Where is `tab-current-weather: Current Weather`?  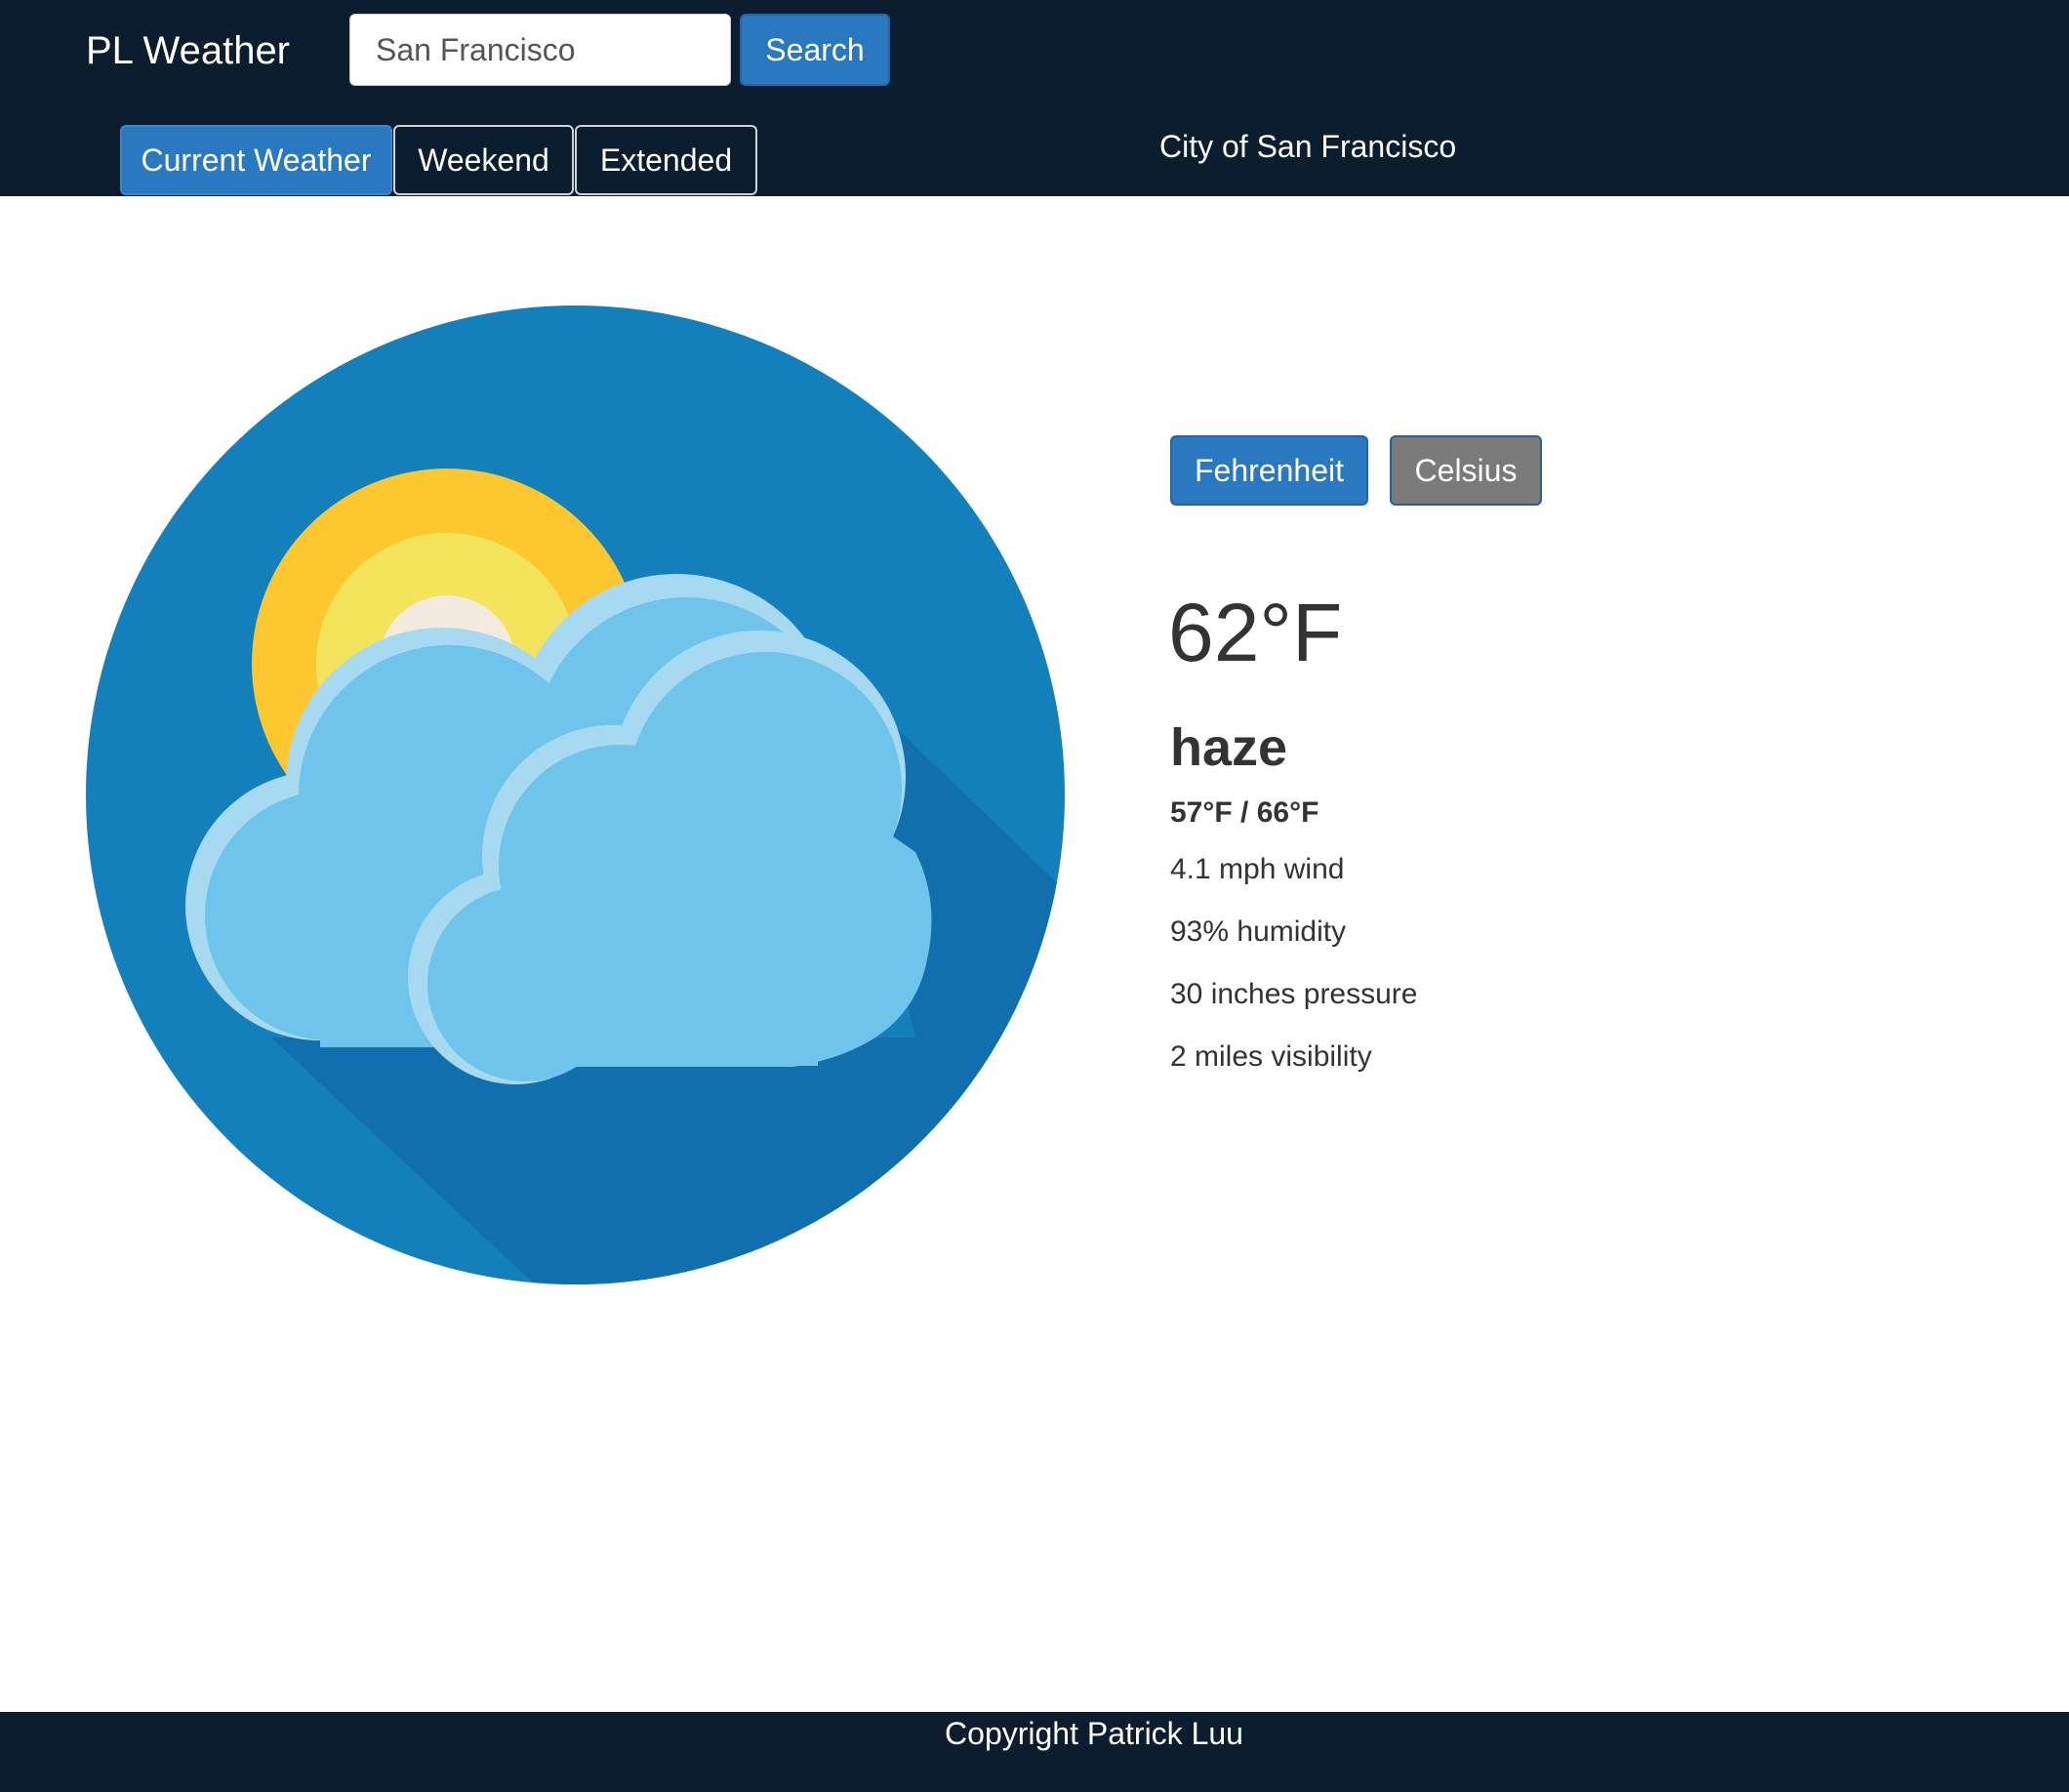
tab-current-weather: Current Weather is located at coordinates (256, 160).